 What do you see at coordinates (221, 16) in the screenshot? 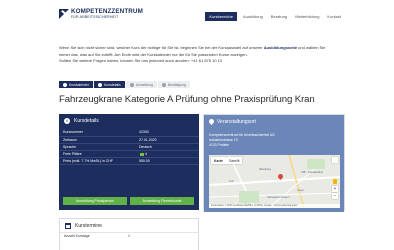
I see `nav-item-kursbereiche: Kursbereiche` at bounding box center [221, 16].